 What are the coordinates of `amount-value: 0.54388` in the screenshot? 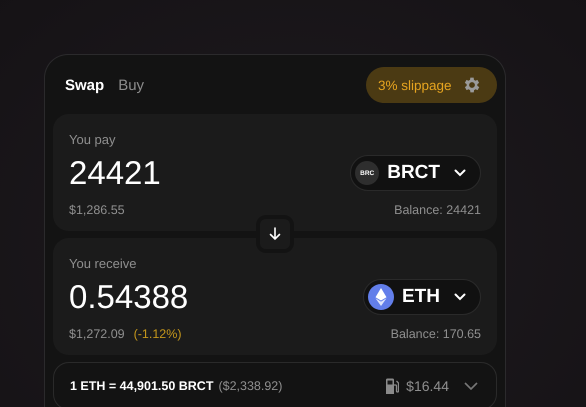 It's located at (128, 297).